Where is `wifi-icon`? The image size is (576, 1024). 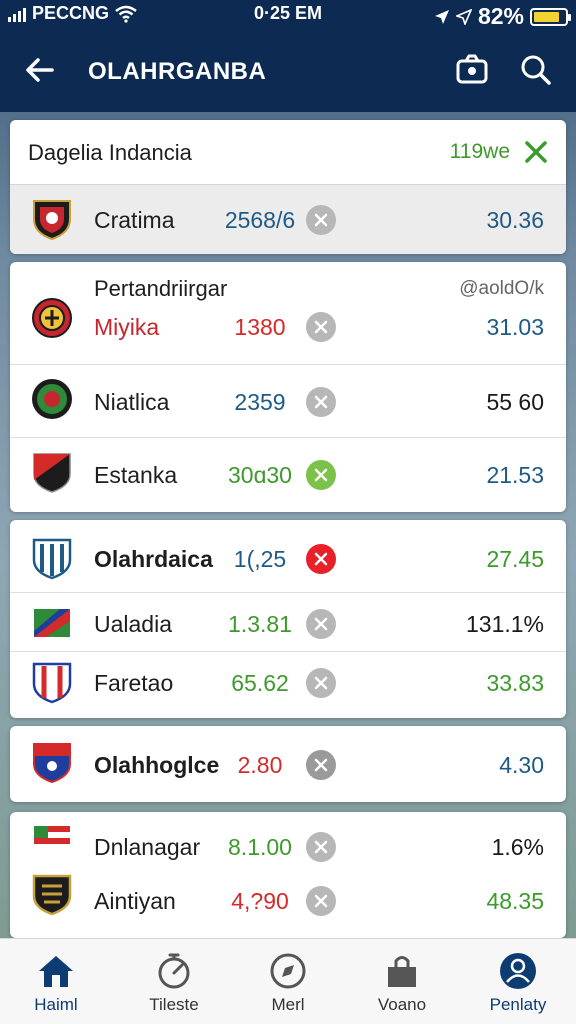 wifi-icon is located at coordinates (126, 14).